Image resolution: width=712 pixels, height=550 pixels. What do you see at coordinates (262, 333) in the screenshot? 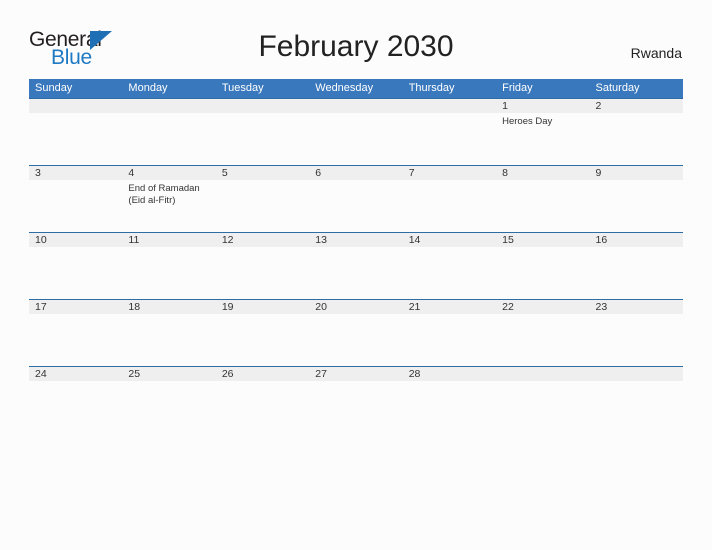
I see `calendar-day-cell: 19` at bounding box center [262, 333].